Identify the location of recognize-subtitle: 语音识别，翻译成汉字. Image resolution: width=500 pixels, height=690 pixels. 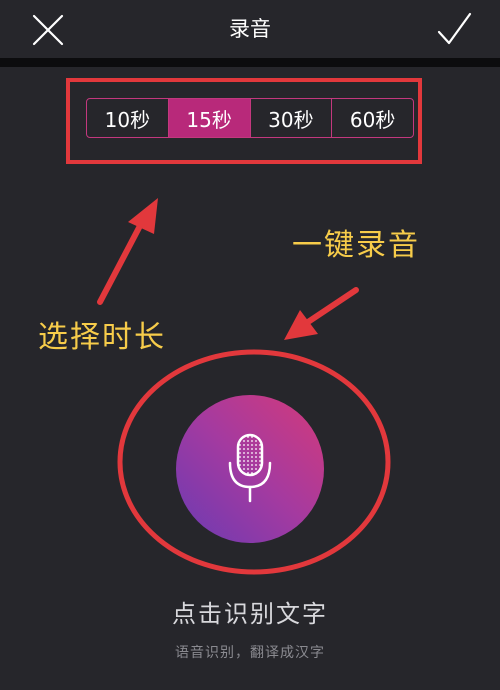
(250, 653).